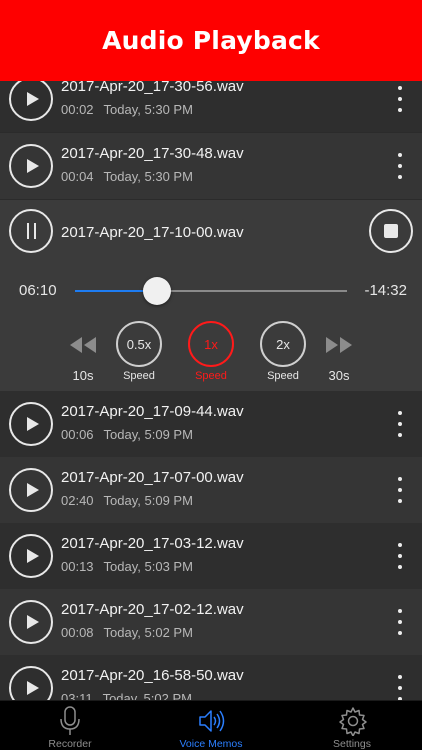 The width and height of the screenshot is (422, 750). What do you see at coordinates (77, 434) in the screenshot?
I see `recording-duration: 00:06` at bounding box center [77, 434].